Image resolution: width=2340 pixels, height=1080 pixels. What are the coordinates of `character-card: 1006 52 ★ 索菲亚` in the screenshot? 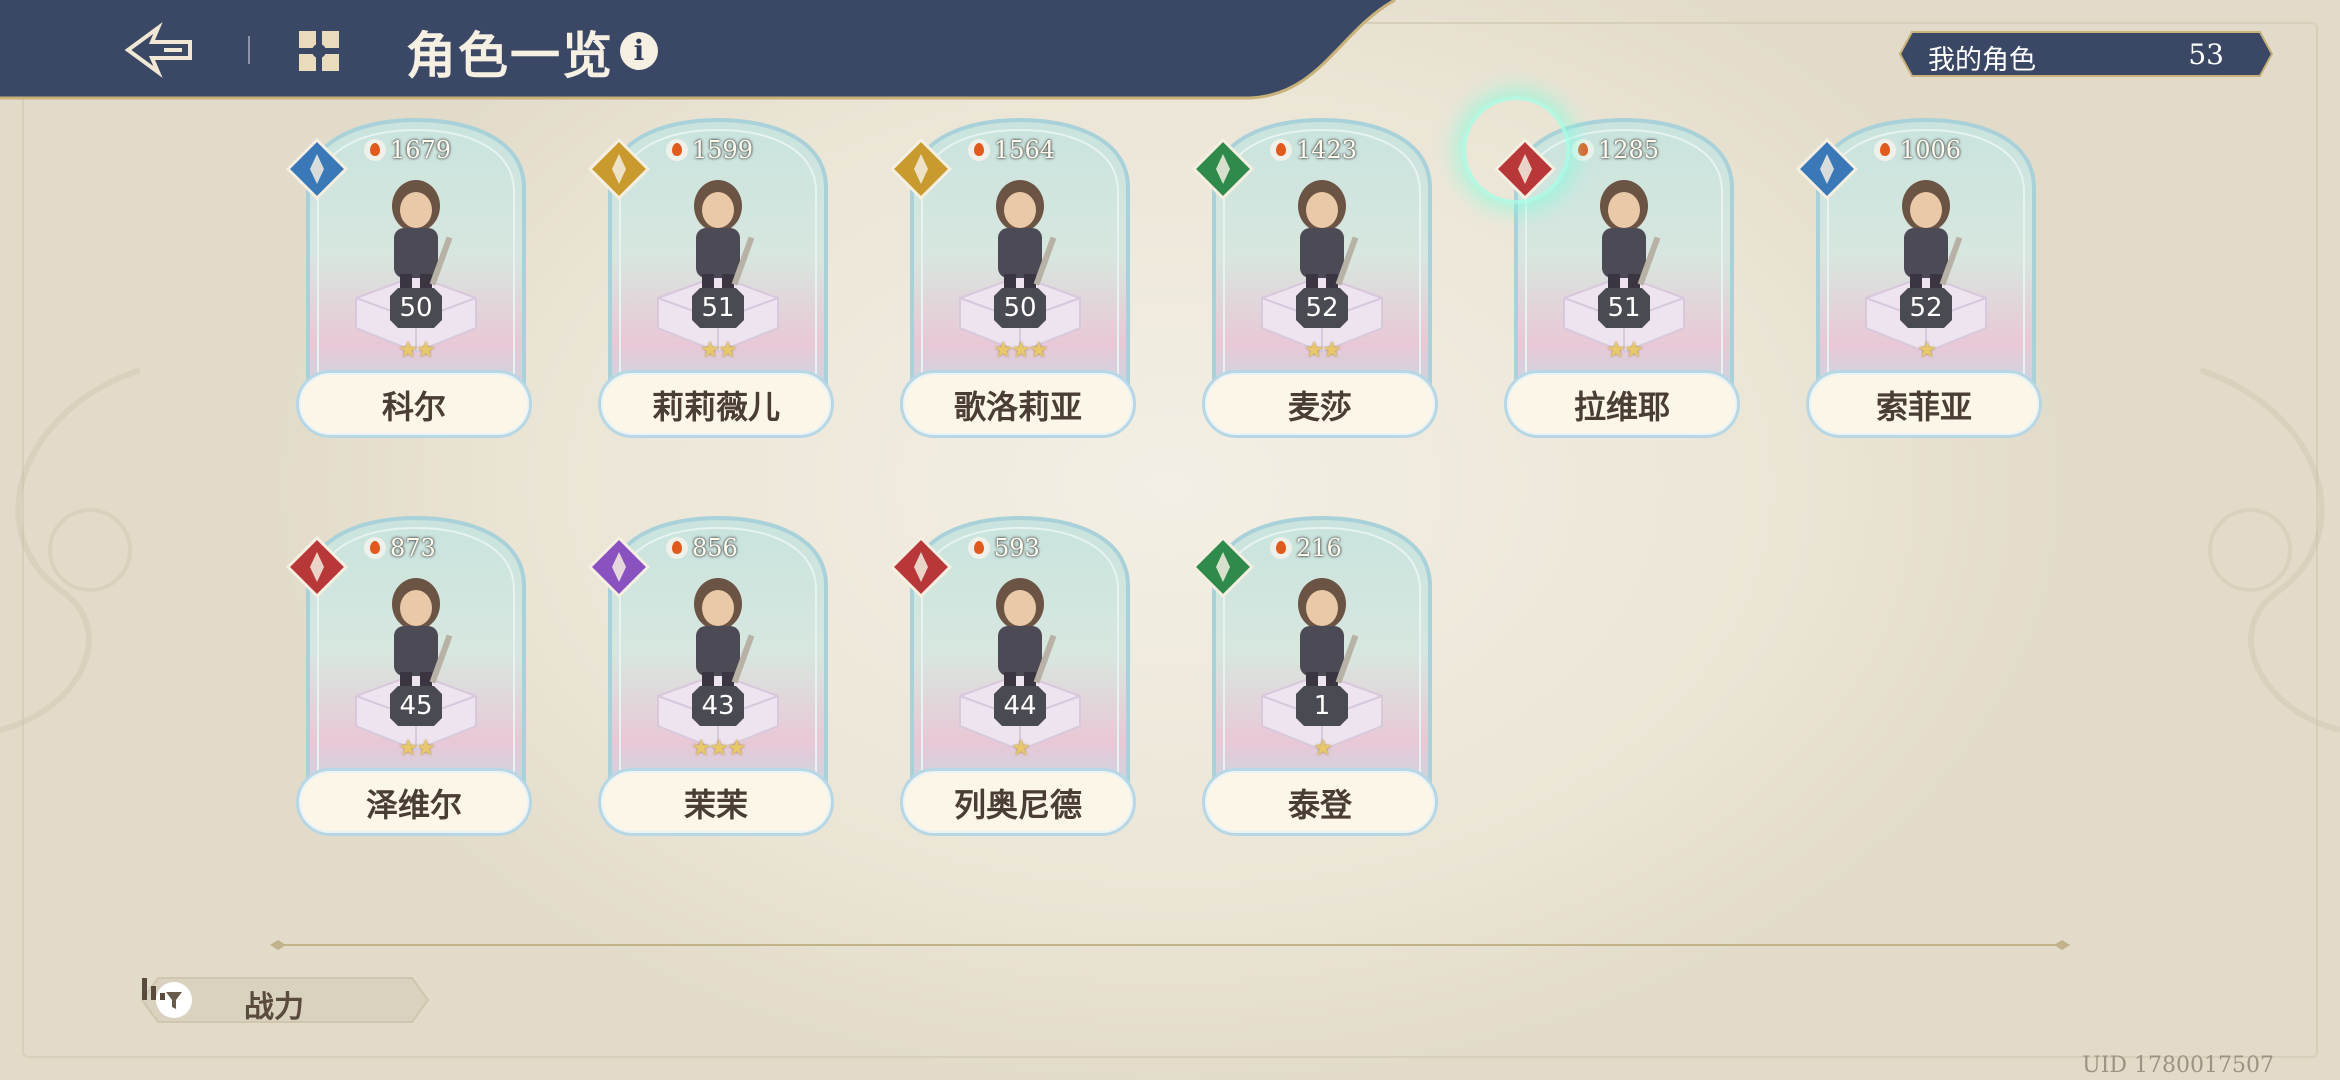 It's located at (1921, 288).